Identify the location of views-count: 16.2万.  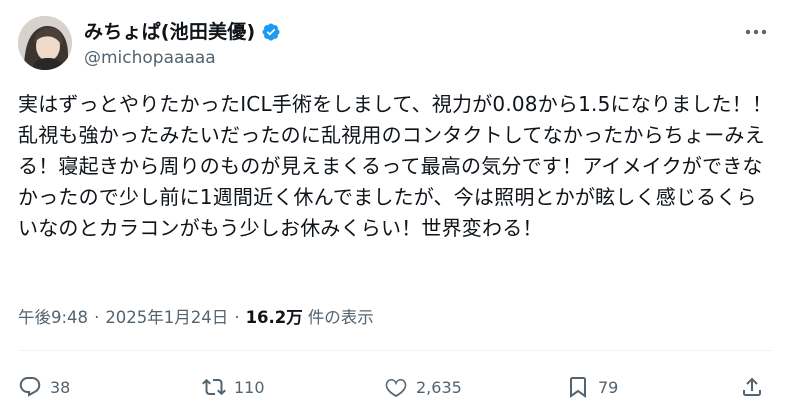
(274, 317).